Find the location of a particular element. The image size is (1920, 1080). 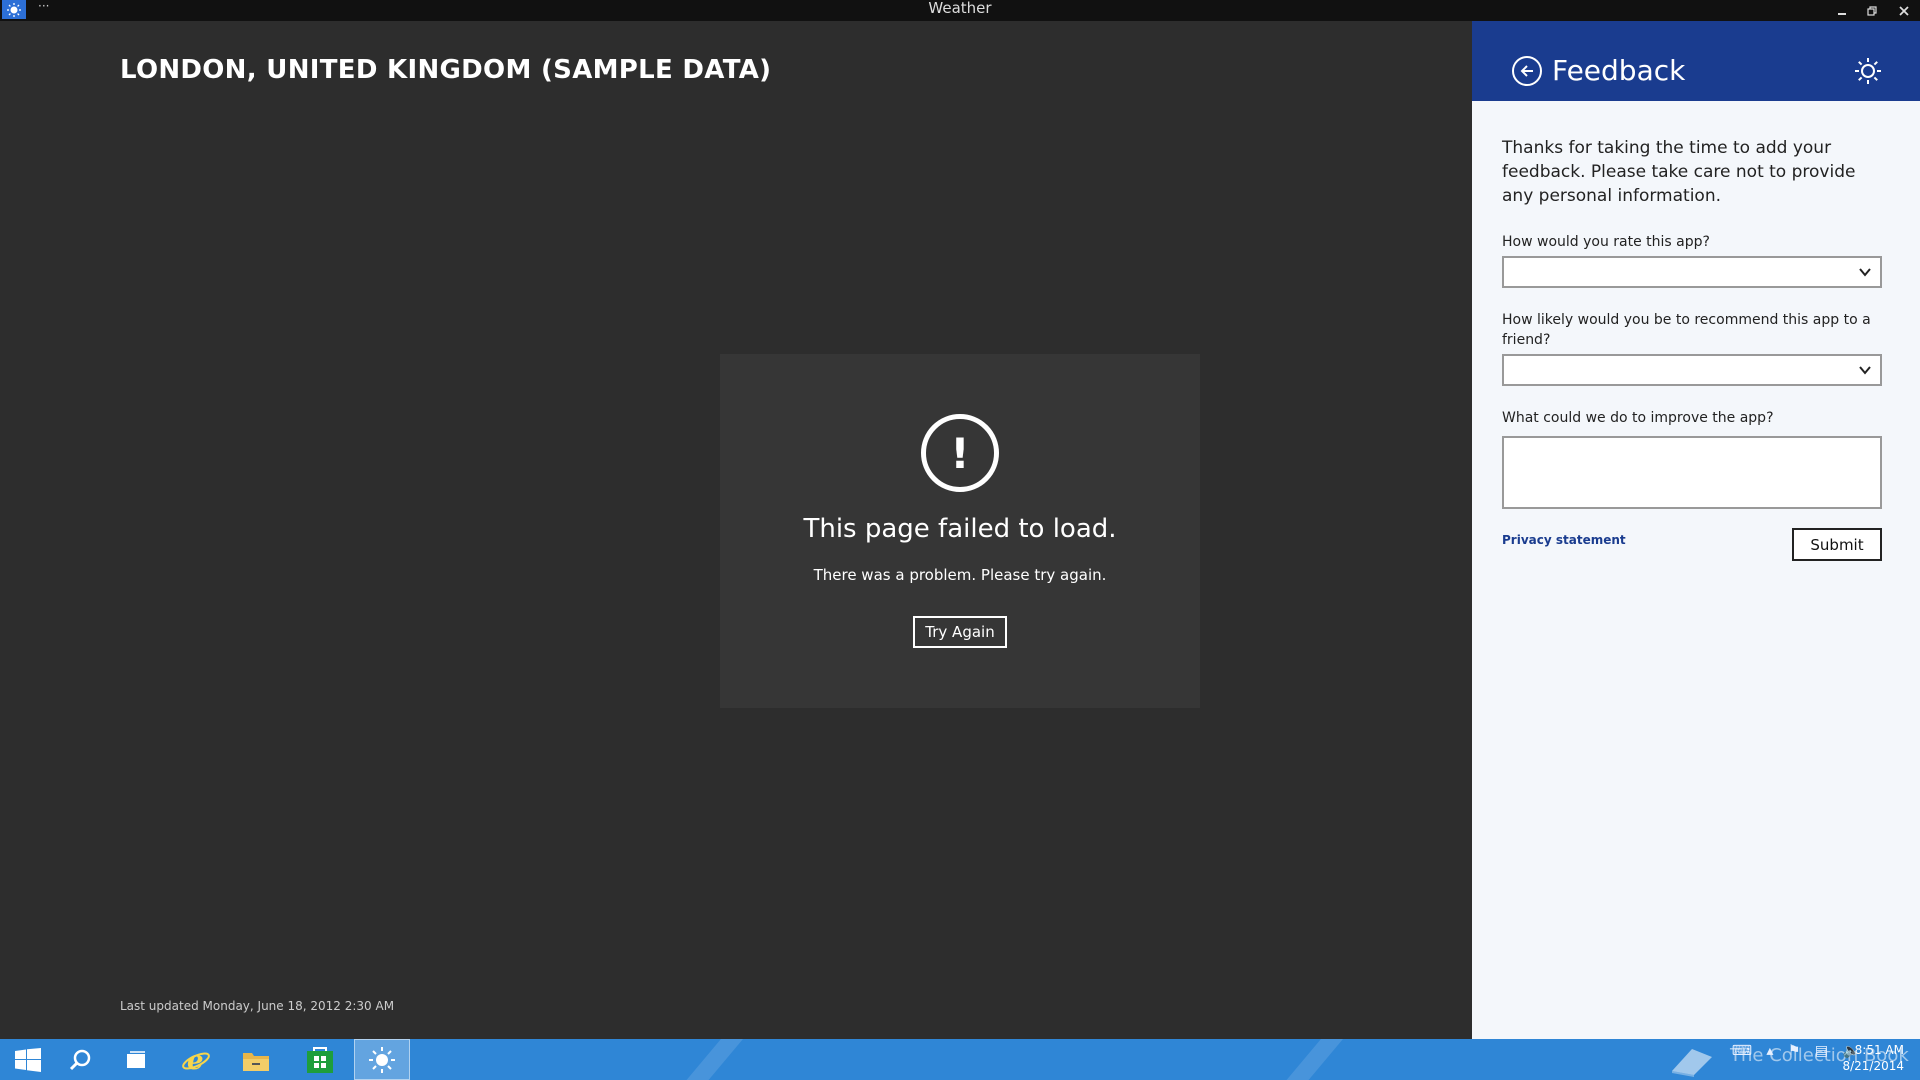

warning-icon: ! is located at coordinates (960, 453).